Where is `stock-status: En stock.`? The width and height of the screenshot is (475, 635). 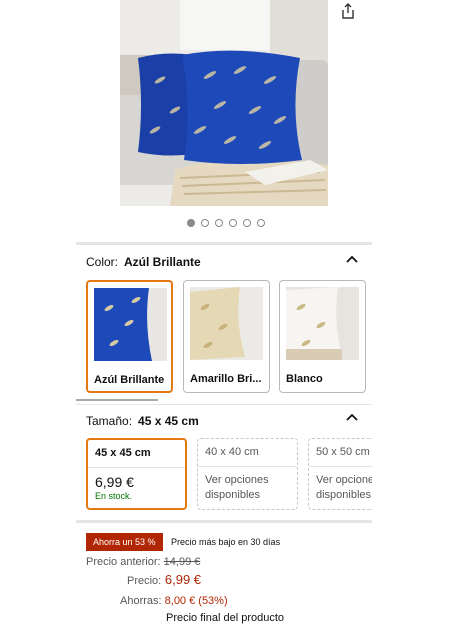
stock-status: En stock. is located at coordinates (114, 496).